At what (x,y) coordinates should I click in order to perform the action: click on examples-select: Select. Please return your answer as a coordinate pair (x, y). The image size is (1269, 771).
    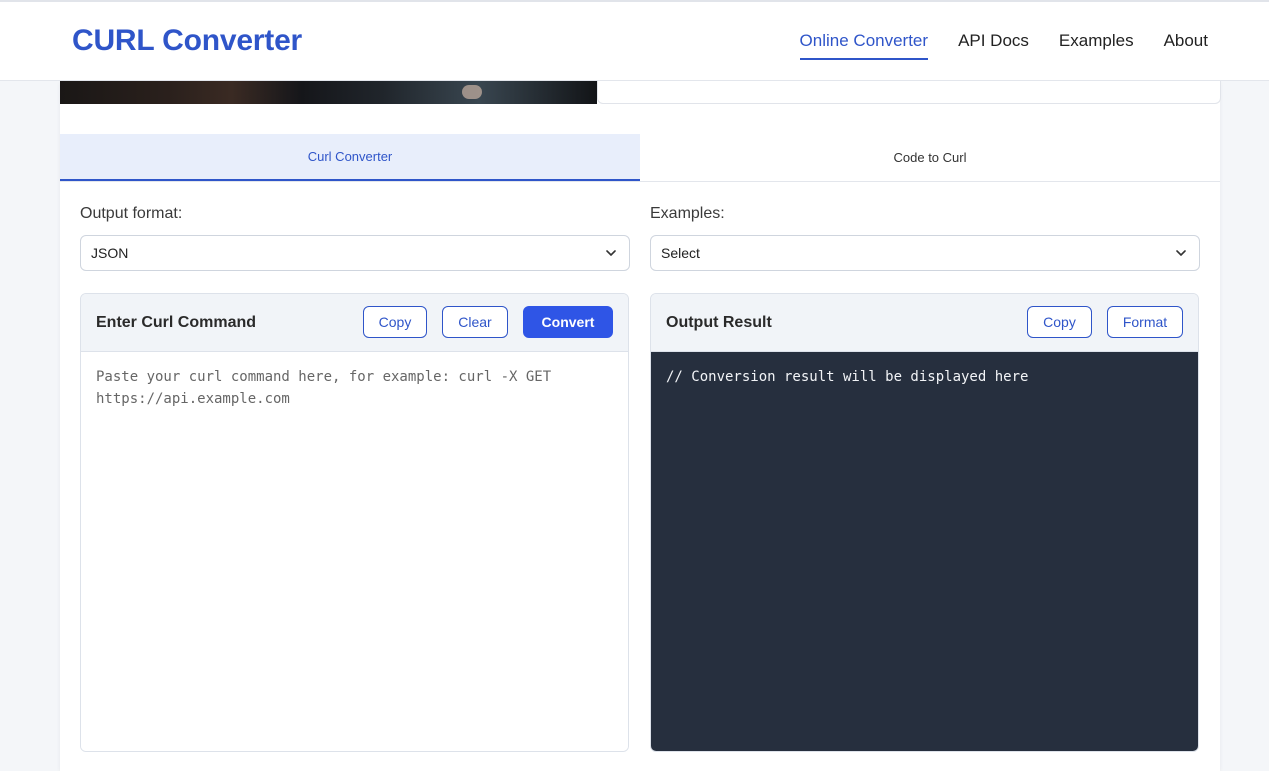
    Looking at the image, I should click on (925, 253).